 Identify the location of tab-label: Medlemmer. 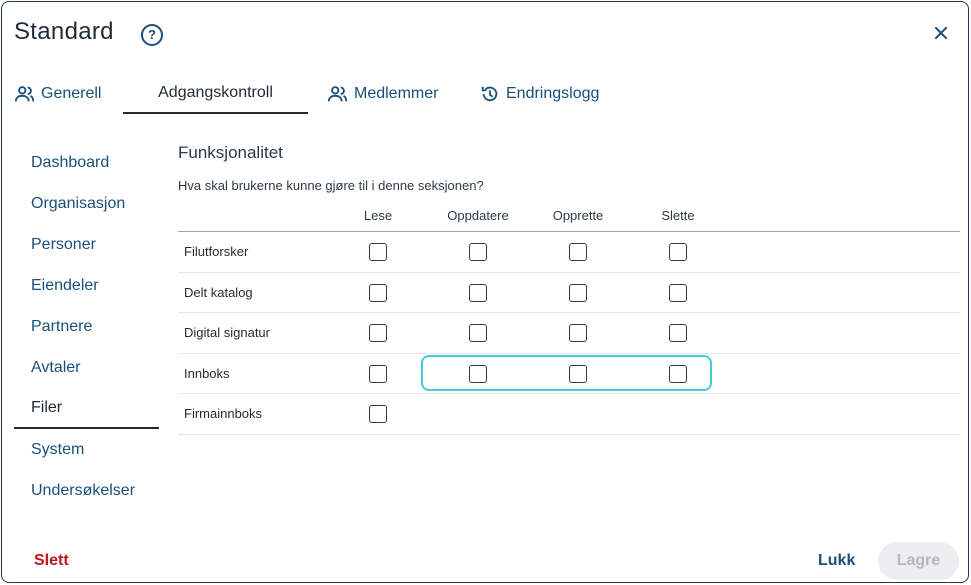
(396, 93).